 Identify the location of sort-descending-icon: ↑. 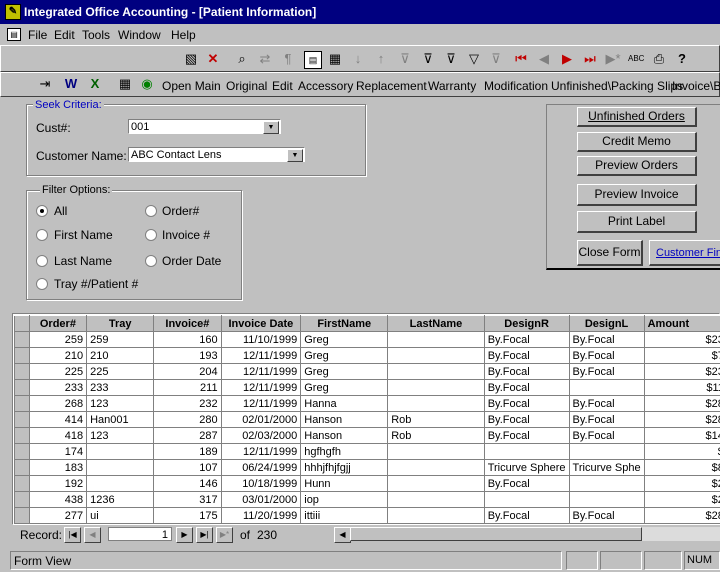
(381, 59).